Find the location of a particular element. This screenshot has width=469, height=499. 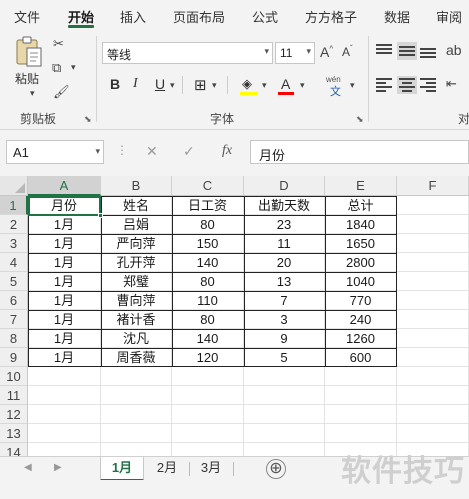

cell-d9: 5 is located at coordinates (284, 357).